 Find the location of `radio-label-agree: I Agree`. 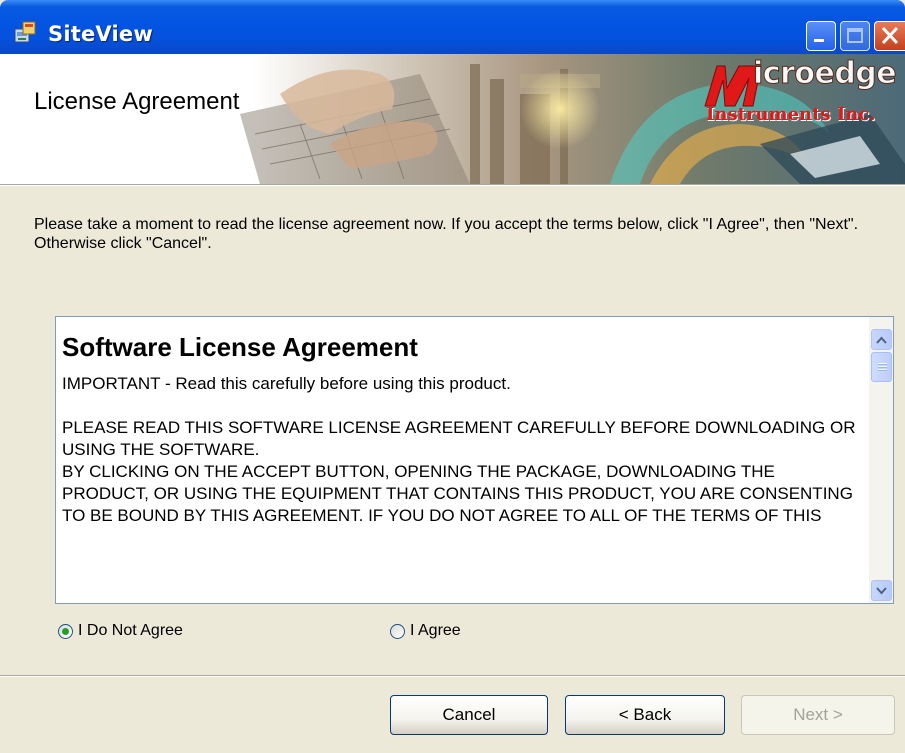

radio-label-agree: I Agree is located at coordinates (435, 630).